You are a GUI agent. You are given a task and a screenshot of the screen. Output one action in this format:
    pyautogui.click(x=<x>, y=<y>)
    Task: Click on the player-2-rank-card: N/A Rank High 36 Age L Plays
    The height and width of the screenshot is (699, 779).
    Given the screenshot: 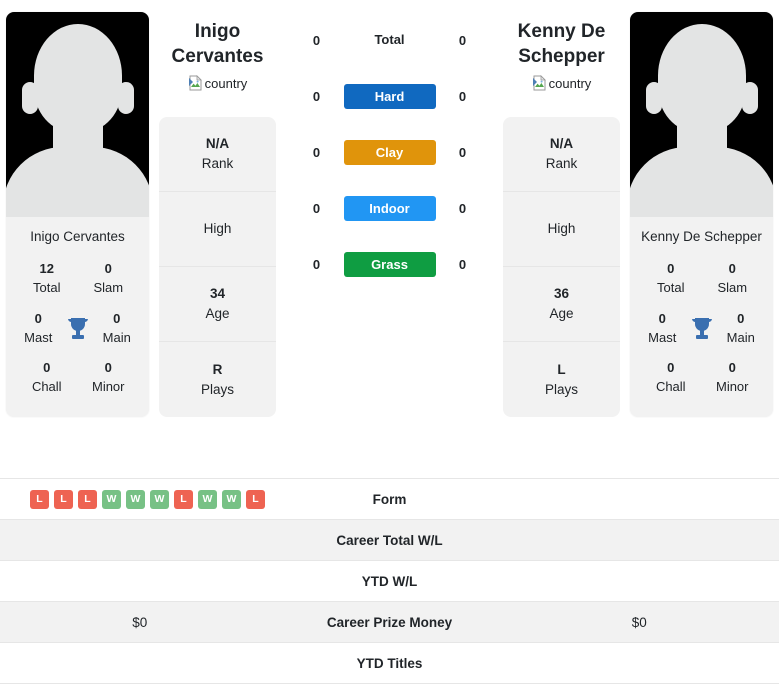 What is the action you would take?
    pyautogui.click(x=561, y=267)
    